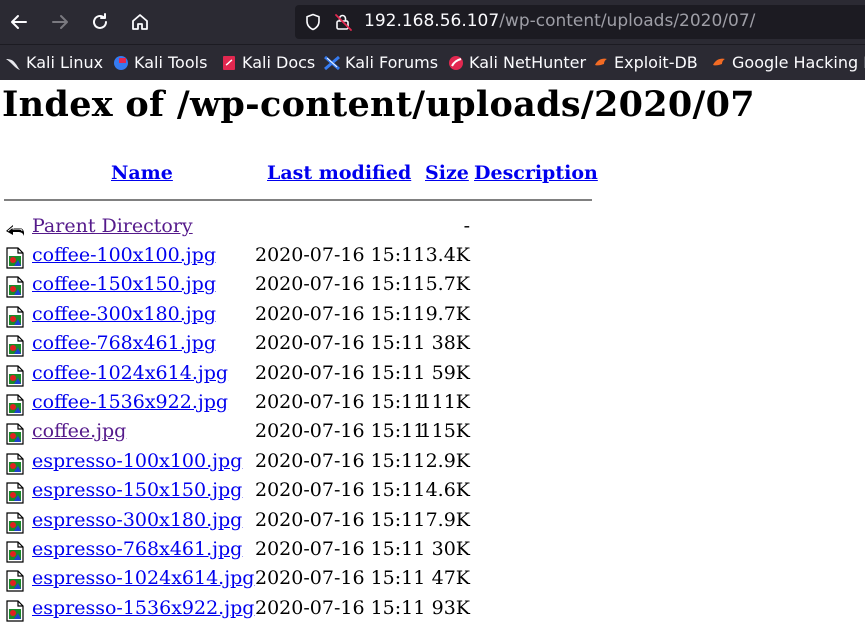  Describe the element at coordinates (124, 343) in the screenshot. I see `file-link: coffee-768x461.jpg` at that location.